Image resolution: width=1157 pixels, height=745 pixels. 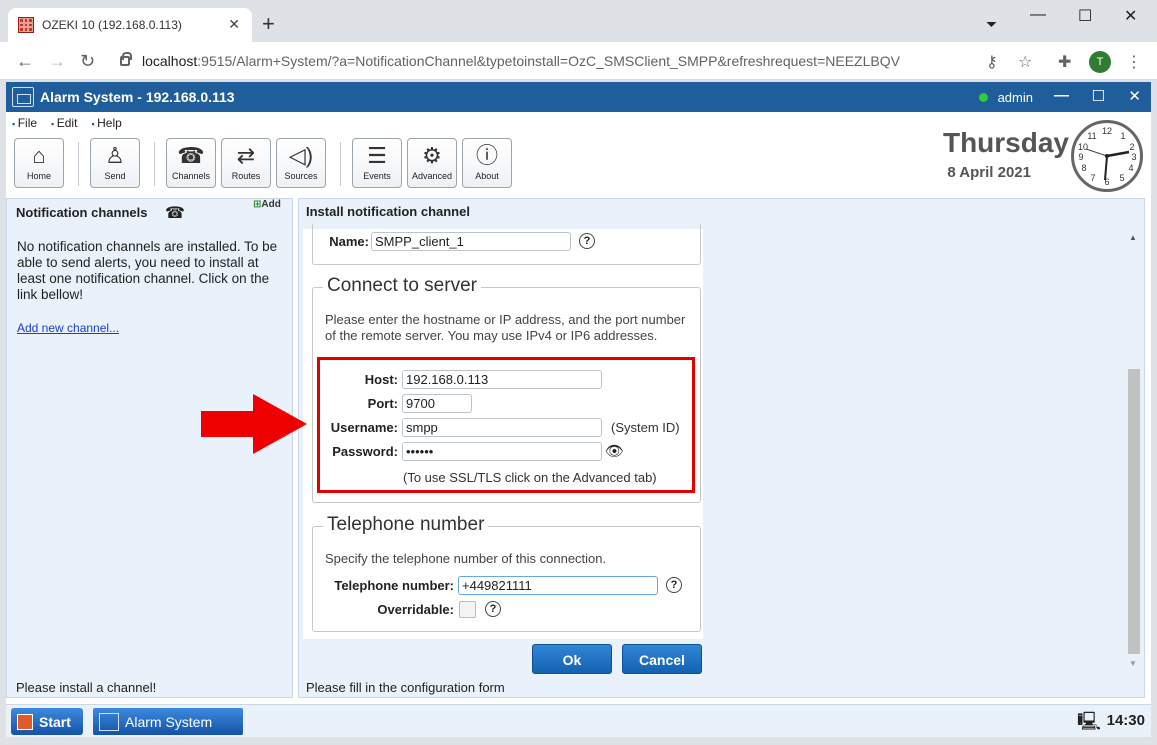 What do you see at coordinates (267, 204) in the screenshot?
I see `add-channel-button: ⊞Add` at bounding box center [267, 204].